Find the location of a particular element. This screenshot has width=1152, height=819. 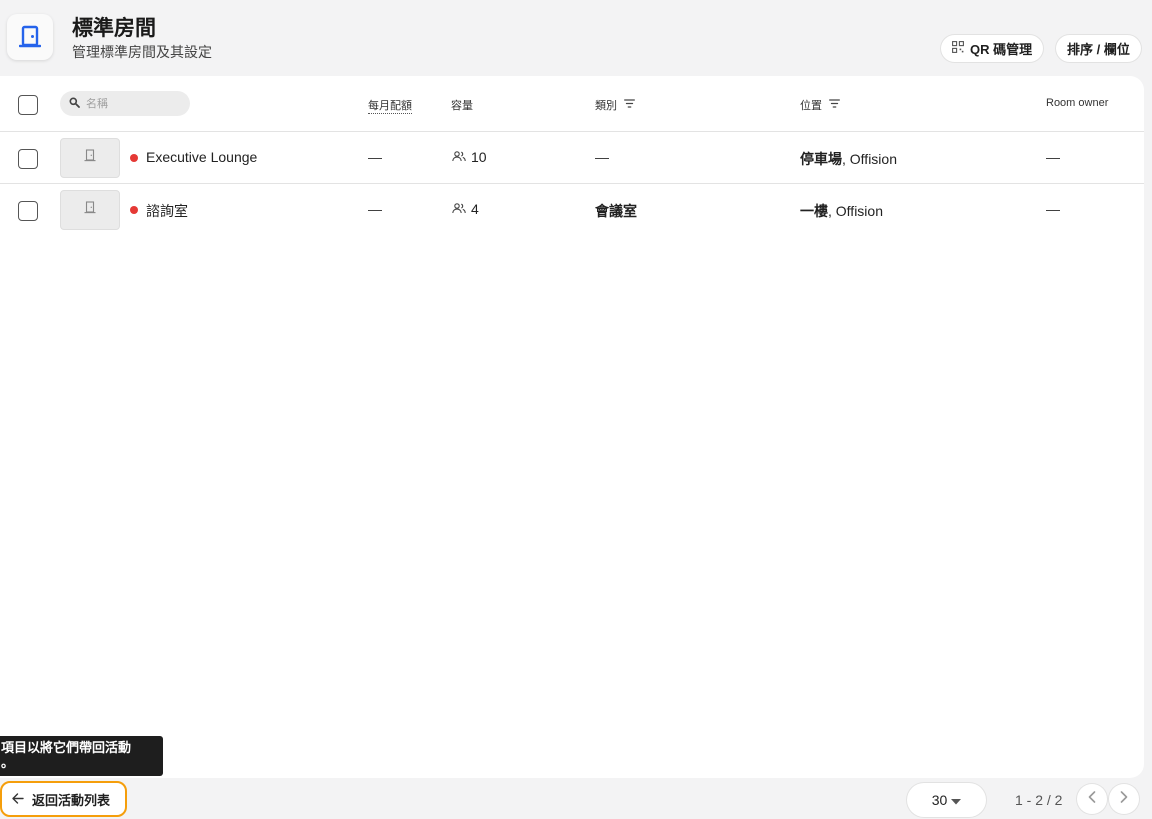

back-to-activity-list-button: 返回活動列表 is located at coordinates (63, 799).